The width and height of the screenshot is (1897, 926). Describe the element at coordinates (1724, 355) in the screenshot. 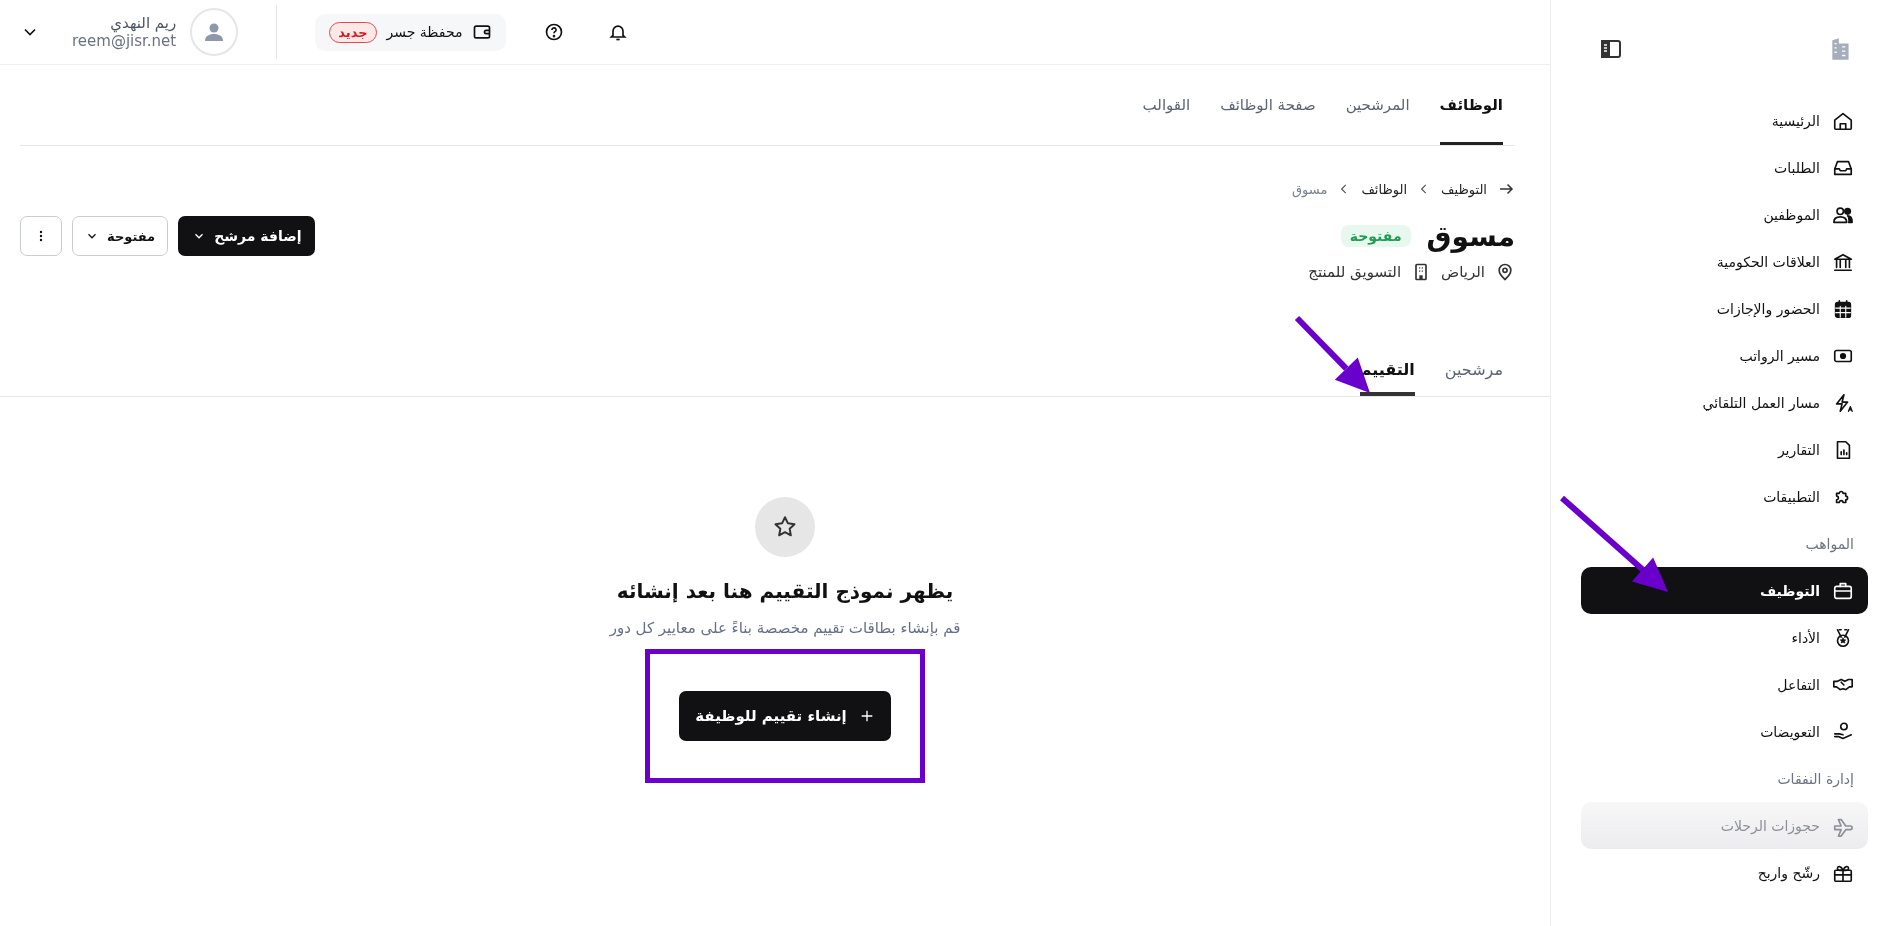

I see `sidebar-item: مسير الرواتب` at that location.